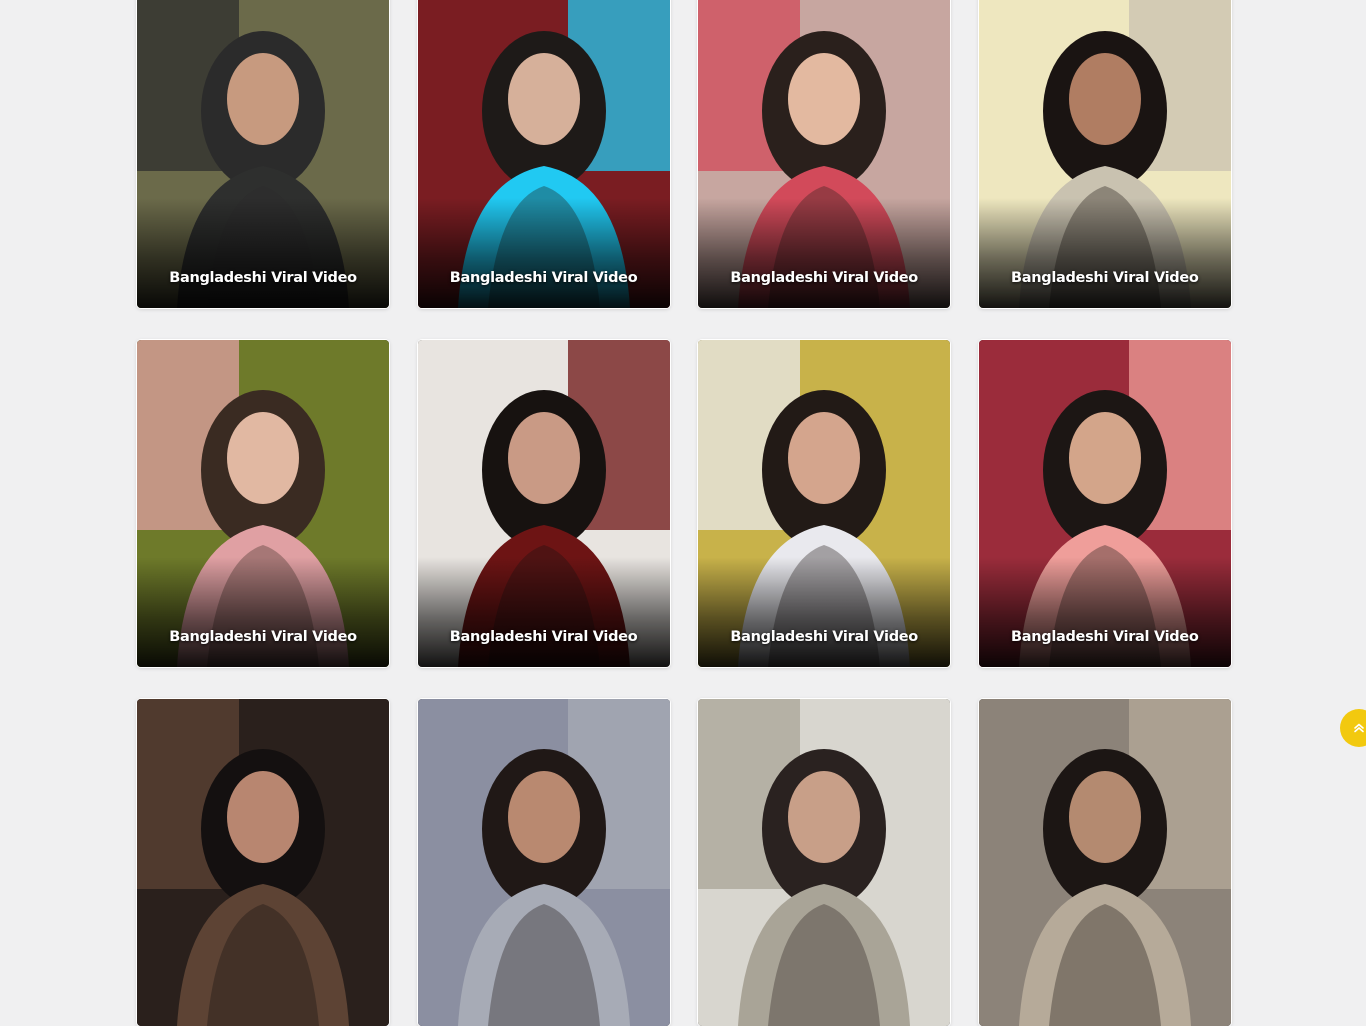 This screenshot has height=1026, width=1366. What do you see at coordinates (1359, 728) in the screenshot?
I see `double-chevron-up-icon` at bounding box center [1359, 728].